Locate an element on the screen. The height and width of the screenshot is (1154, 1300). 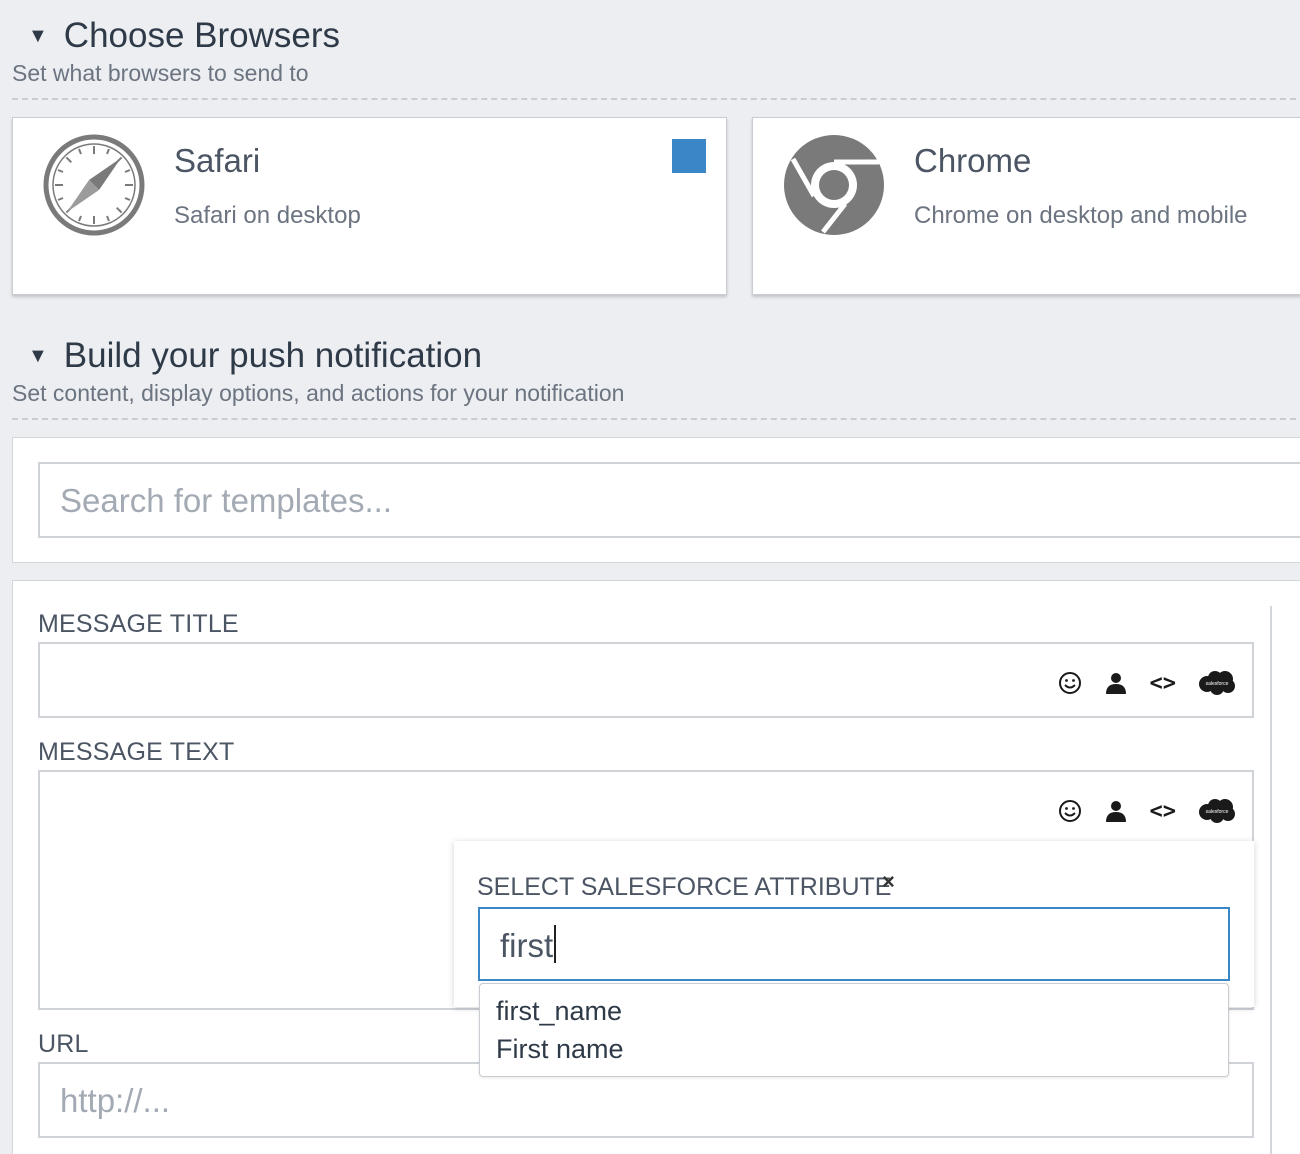
message-title-label: MESSAGE TITLE is located at coordinates (138, 624).